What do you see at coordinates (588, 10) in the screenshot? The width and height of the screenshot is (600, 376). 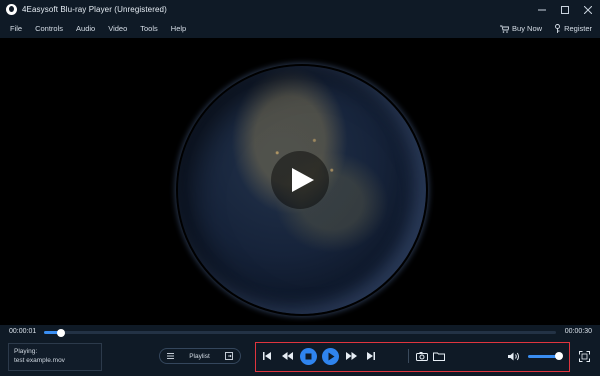 I see `close-icon` at bounding box center [588, 10].